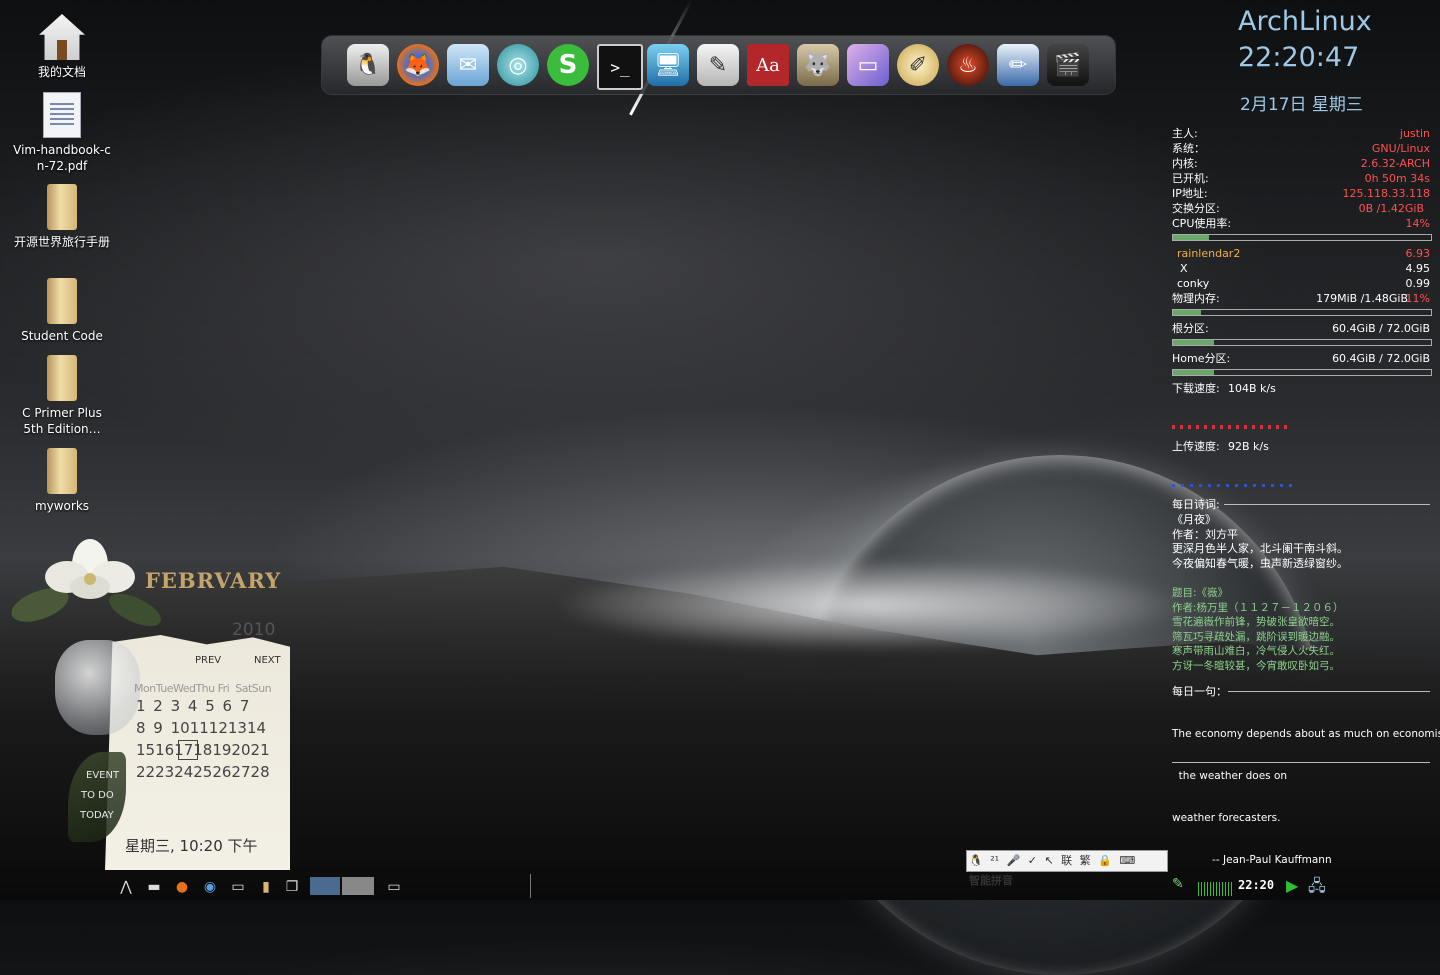 The image size is (1440, 975). Describe the element at coordinates (61, 72) in the screenshot. I see `desktop-icon-label: 我的文档` at that location.